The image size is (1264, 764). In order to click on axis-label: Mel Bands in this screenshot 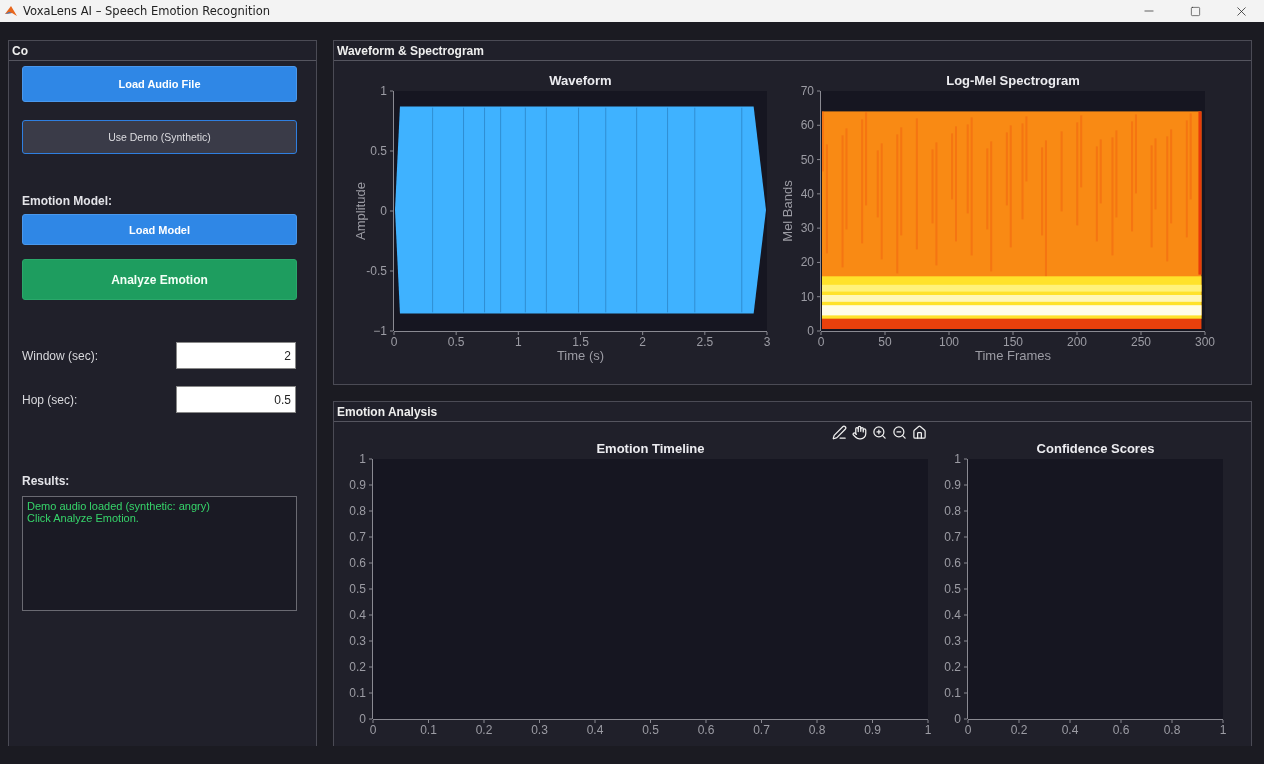, I will do `click(787, 211)`.